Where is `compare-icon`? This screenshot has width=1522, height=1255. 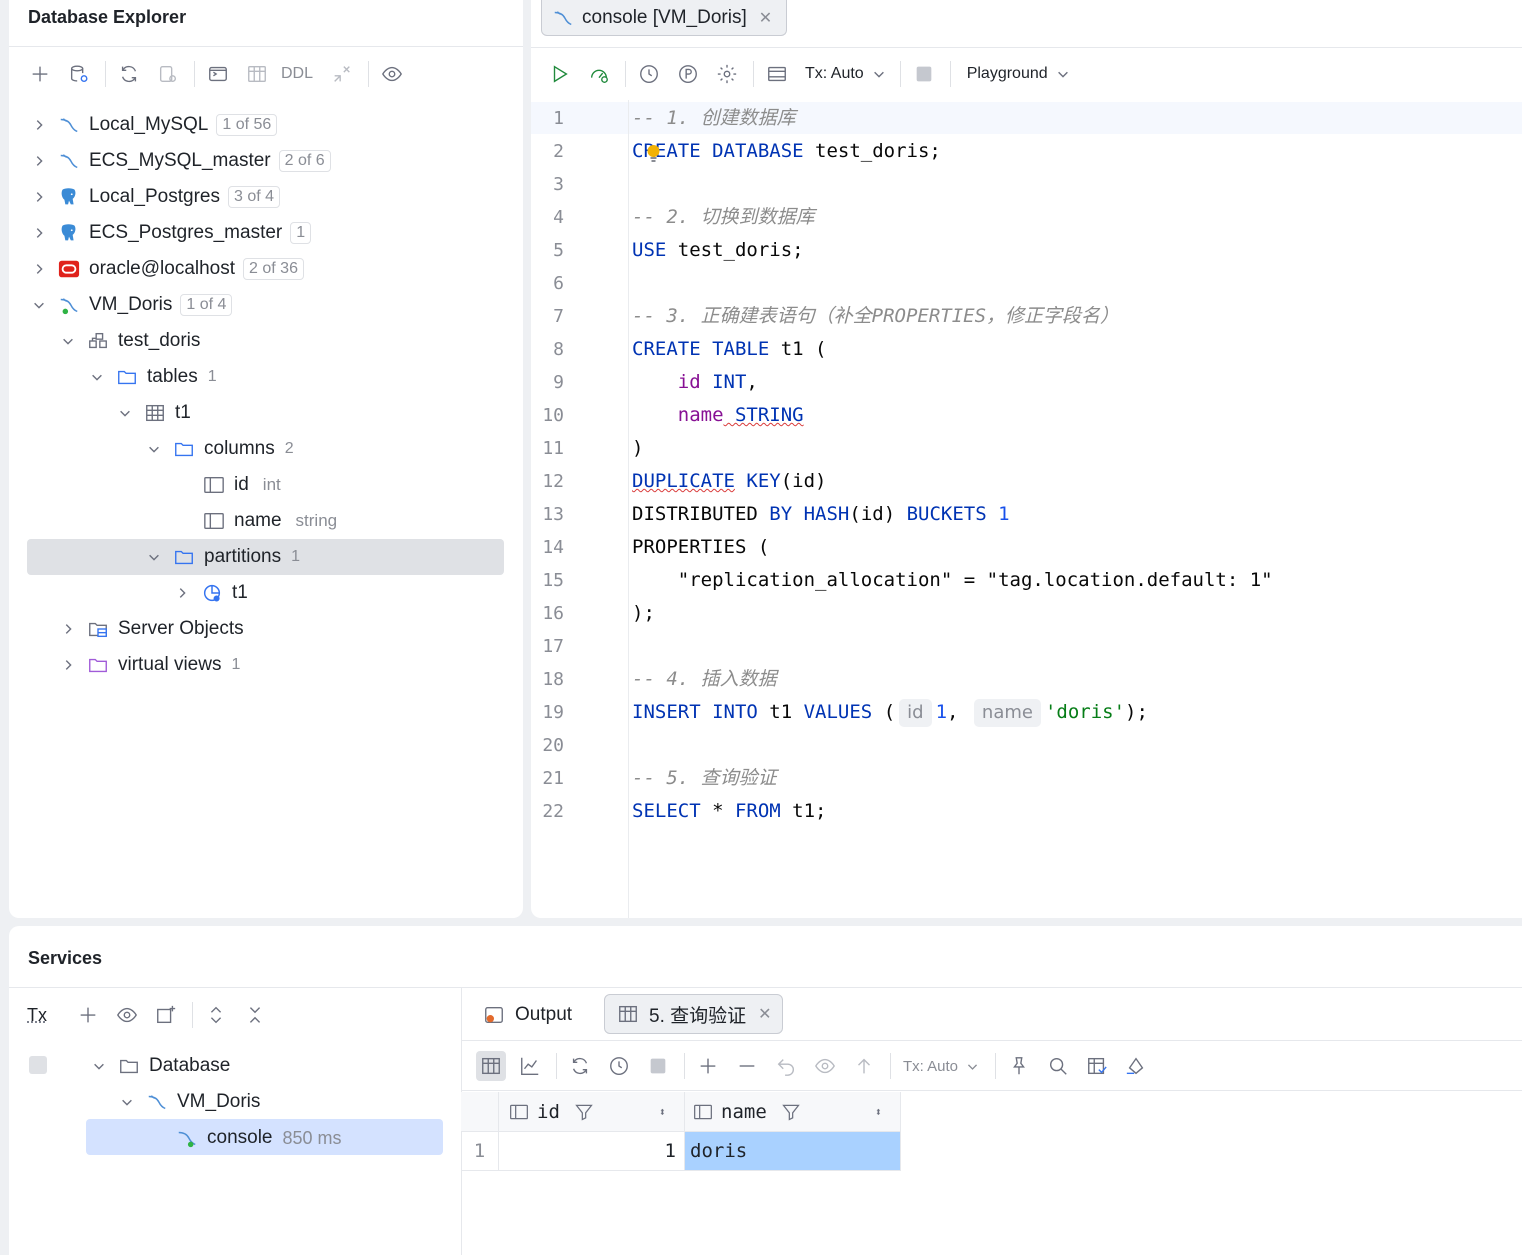 compare-icon is located at coordinates (342, 74).